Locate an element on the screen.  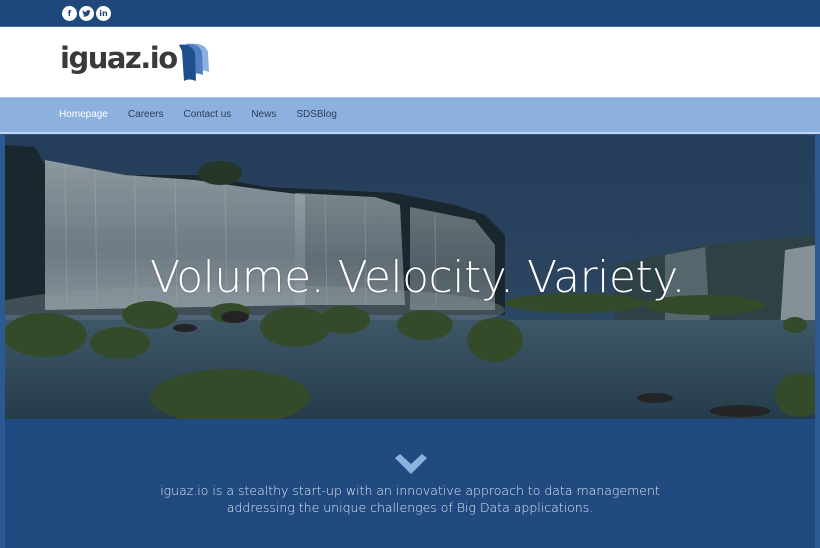
twitter-icon is located at coordinates (86, 13).